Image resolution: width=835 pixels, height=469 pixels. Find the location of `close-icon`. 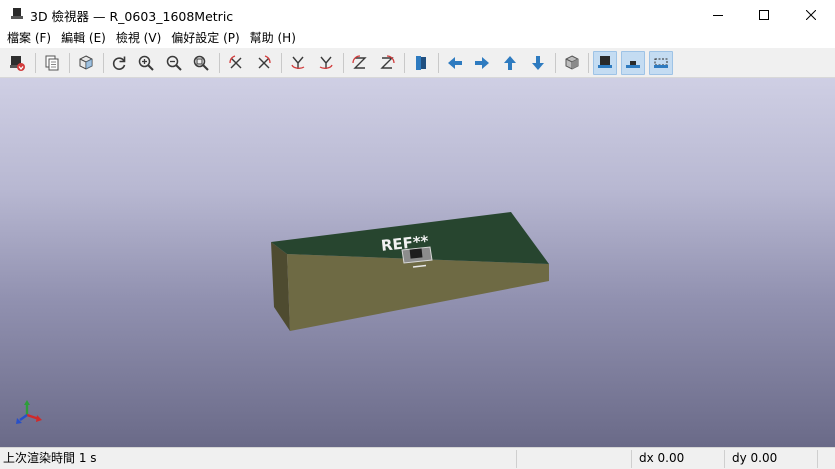

close-icon is located at coordinates (811, 14).